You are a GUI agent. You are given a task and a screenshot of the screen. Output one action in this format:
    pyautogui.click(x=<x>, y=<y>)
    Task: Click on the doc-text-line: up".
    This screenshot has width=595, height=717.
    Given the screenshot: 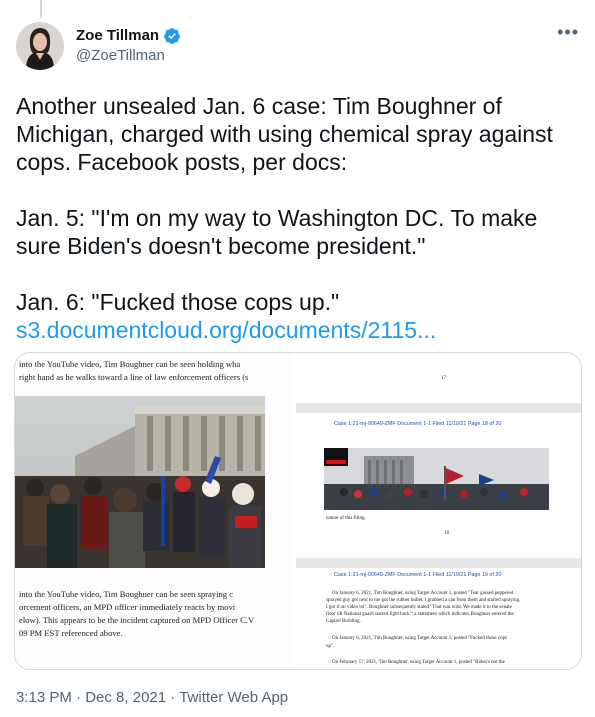 What is the action you would take?
    pyautogui.click(x=330, y=646)
    